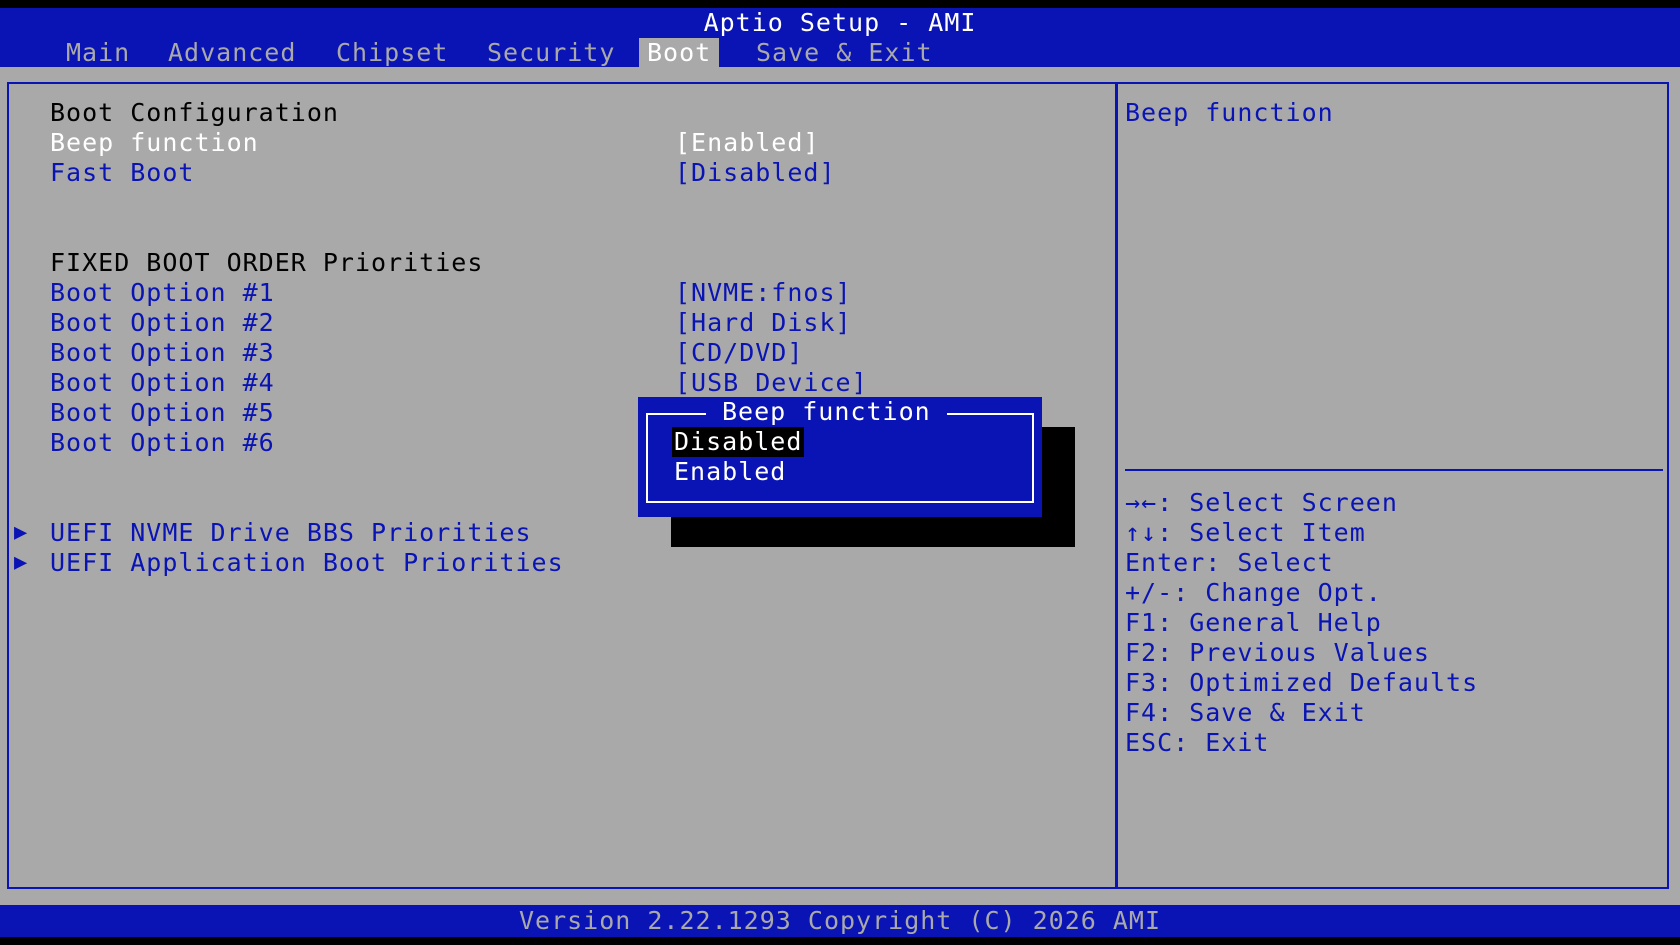 This screenshot has height=945, width=1680. What do you see at coordinates (1245, 712) in the screenshot?
I see `help-key-f4: F4: Save & Exit` at bounding box center [1245, 712].